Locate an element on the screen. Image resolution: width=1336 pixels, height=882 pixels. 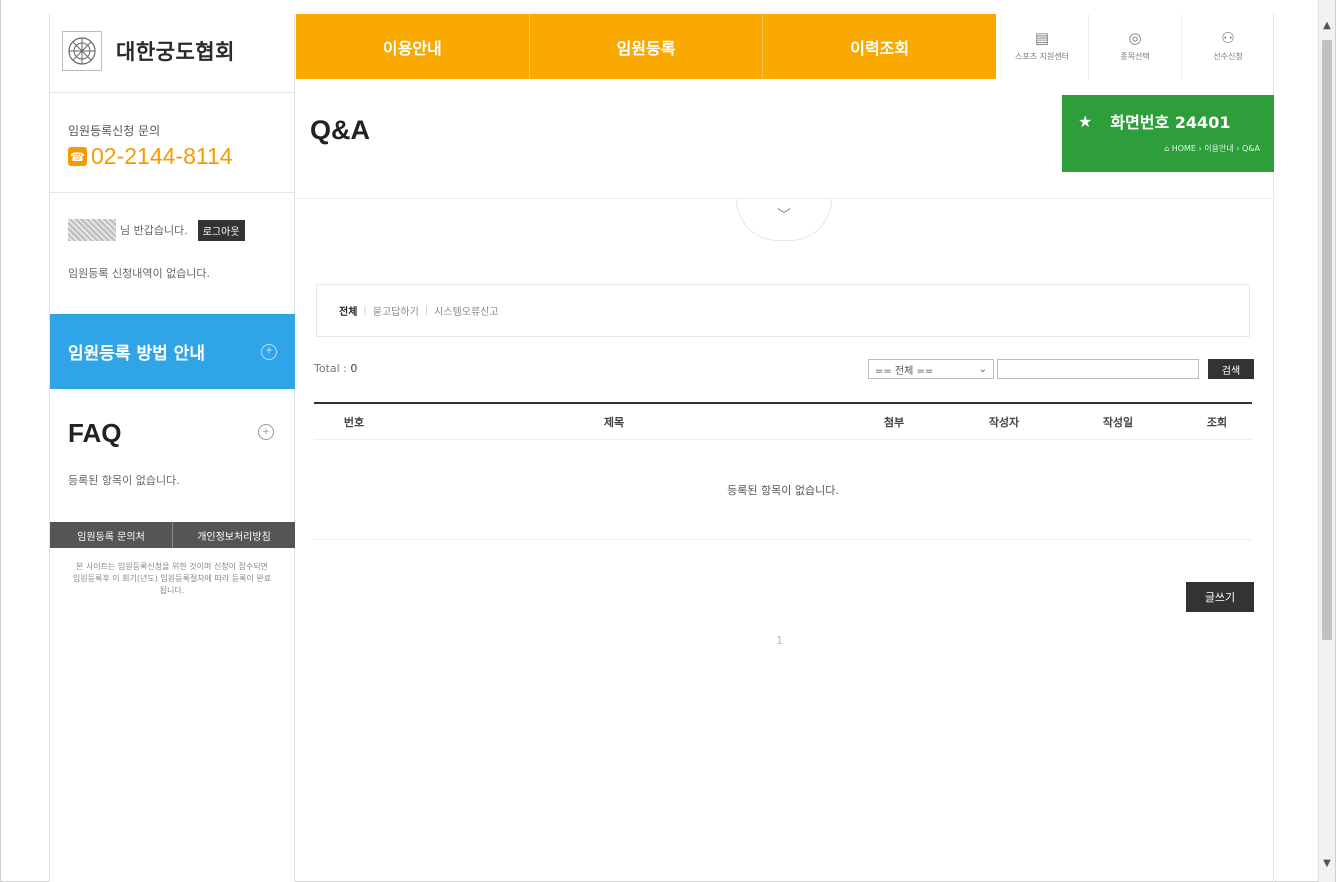
contact-box: 임원등록신청 문의 ☎ 02-2144-8114 is located at coordinates (150, 146).